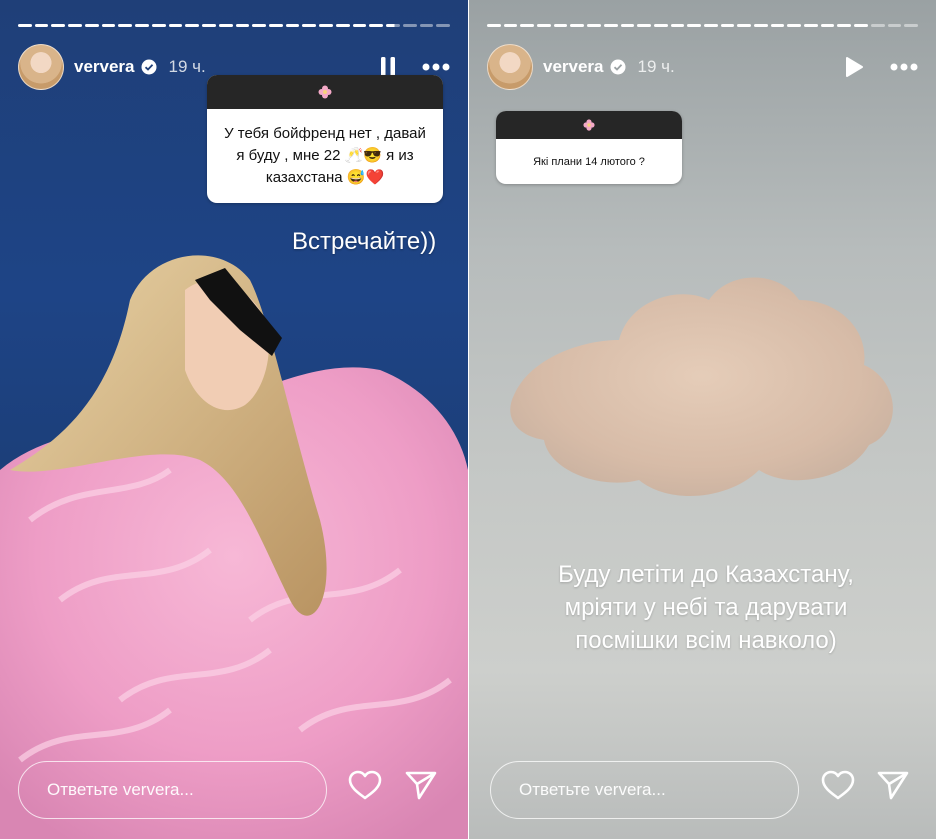 The image size is (936, 839). I want to click on play-button, so click(854, 67).